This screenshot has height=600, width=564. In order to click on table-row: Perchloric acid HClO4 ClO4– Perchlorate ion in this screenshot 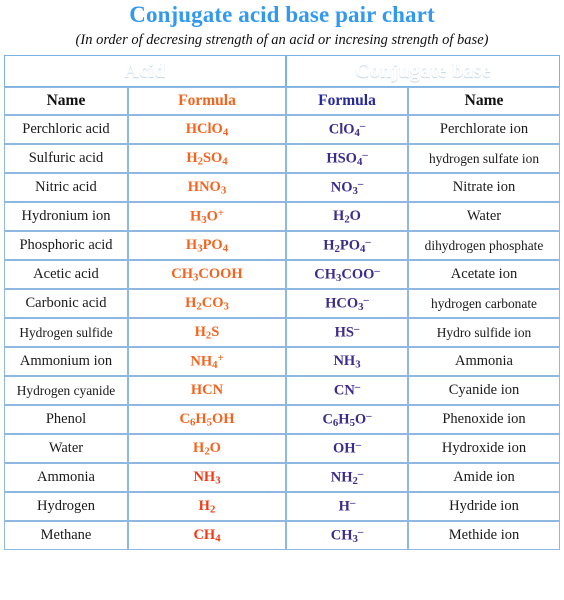, I will do `click(281, 129)`.